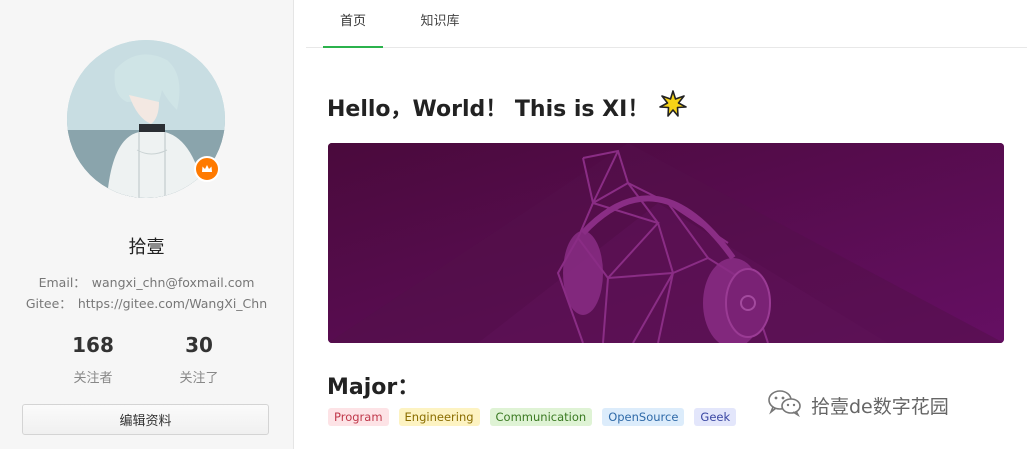 The height and width of the screenshot is (449, 1027). I want to click on tag-engineering: Engineering, so click(439, 417).